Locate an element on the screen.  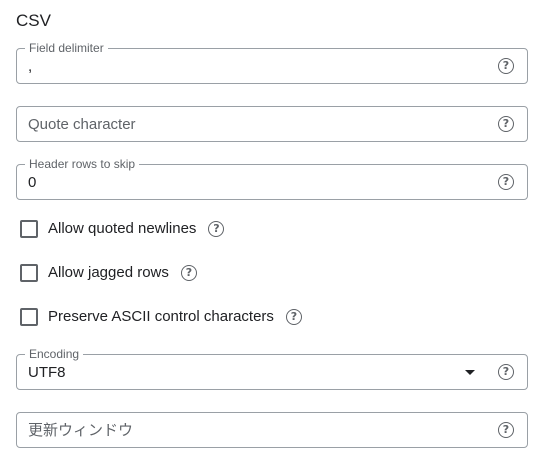
preserve-ascii-control-characters-label: Preserve ASCII control characters is located at coordinates (161, 317).